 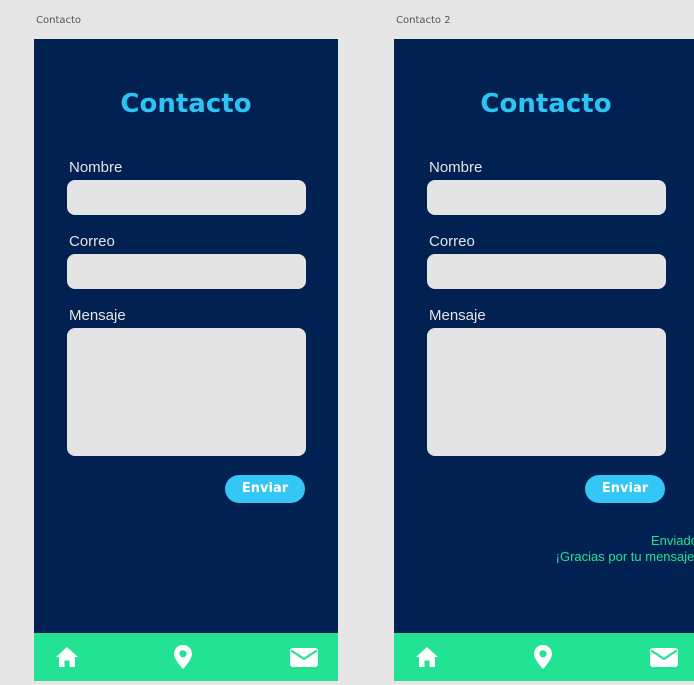 I want to click on artboard-label: Contacto 2, so click(x=423, y=20).